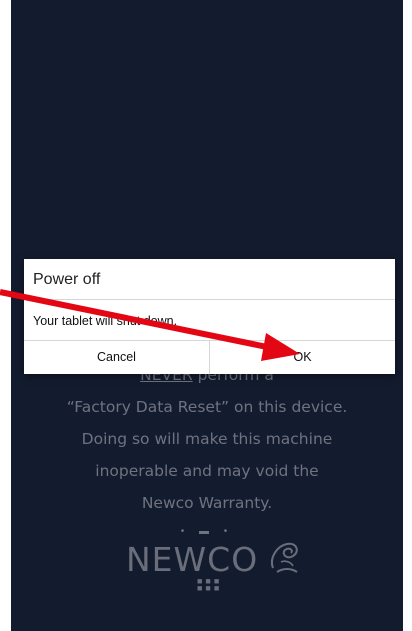  Describe the element at coordinates (207, 407) in the screenshot. I see `warning-line-2: “Factory Data Reset” on this device.` at that location.